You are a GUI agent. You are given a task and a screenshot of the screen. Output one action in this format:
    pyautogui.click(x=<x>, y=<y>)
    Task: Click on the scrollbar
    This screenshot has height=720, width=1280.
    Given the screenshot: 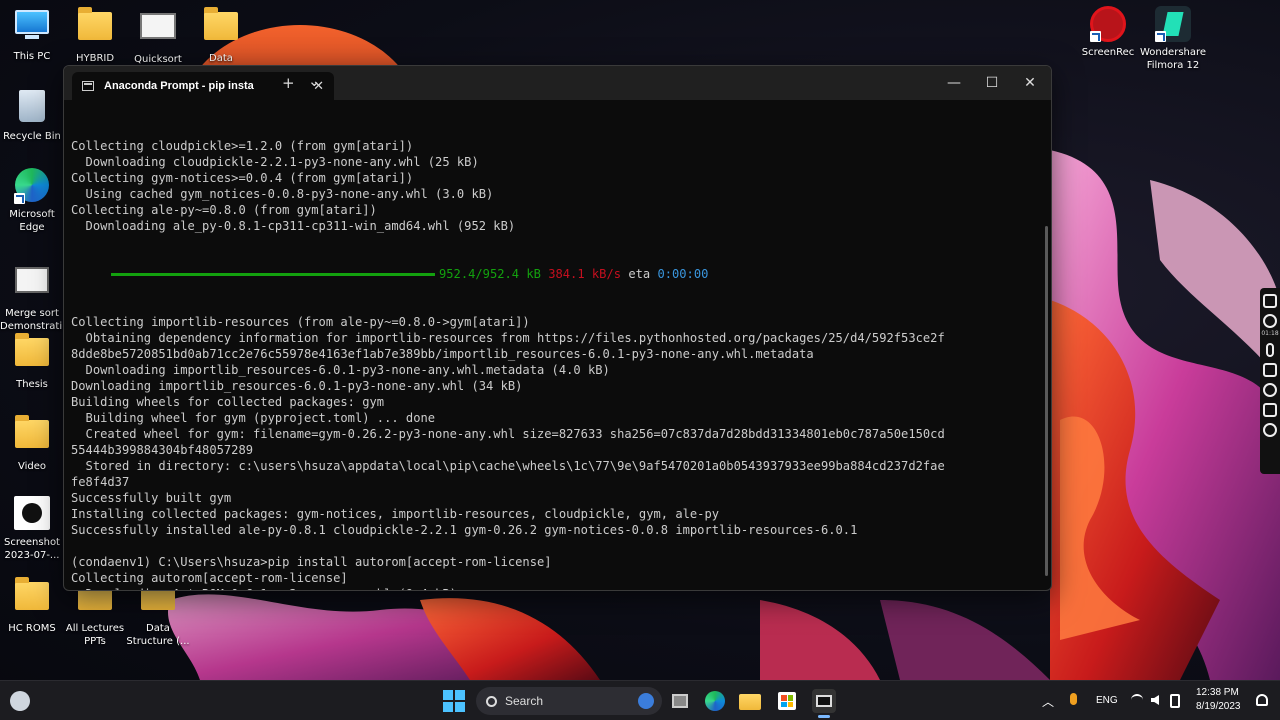 What is the action you would take?
    pyautogui.click(x=1046, y=401)
    